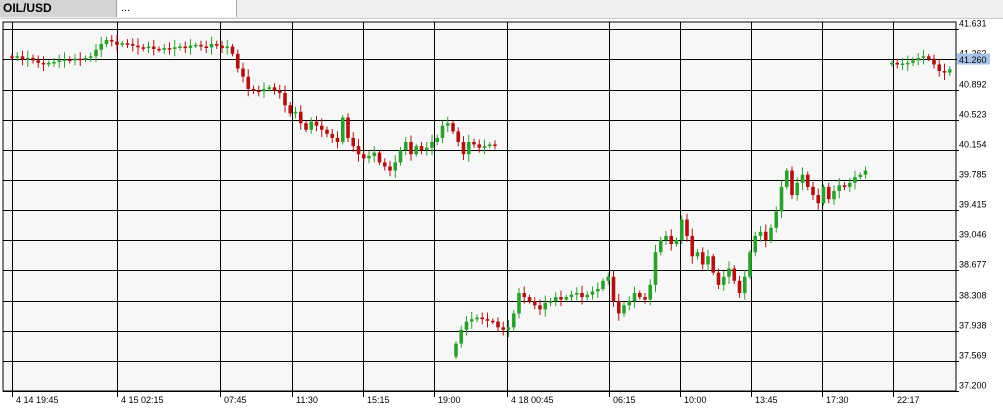 This screenshot has width=1003, height=414. Describe the element at coordinates (973, 356) in the screenshot. I see `y-tick-label: 37.569` at that location.